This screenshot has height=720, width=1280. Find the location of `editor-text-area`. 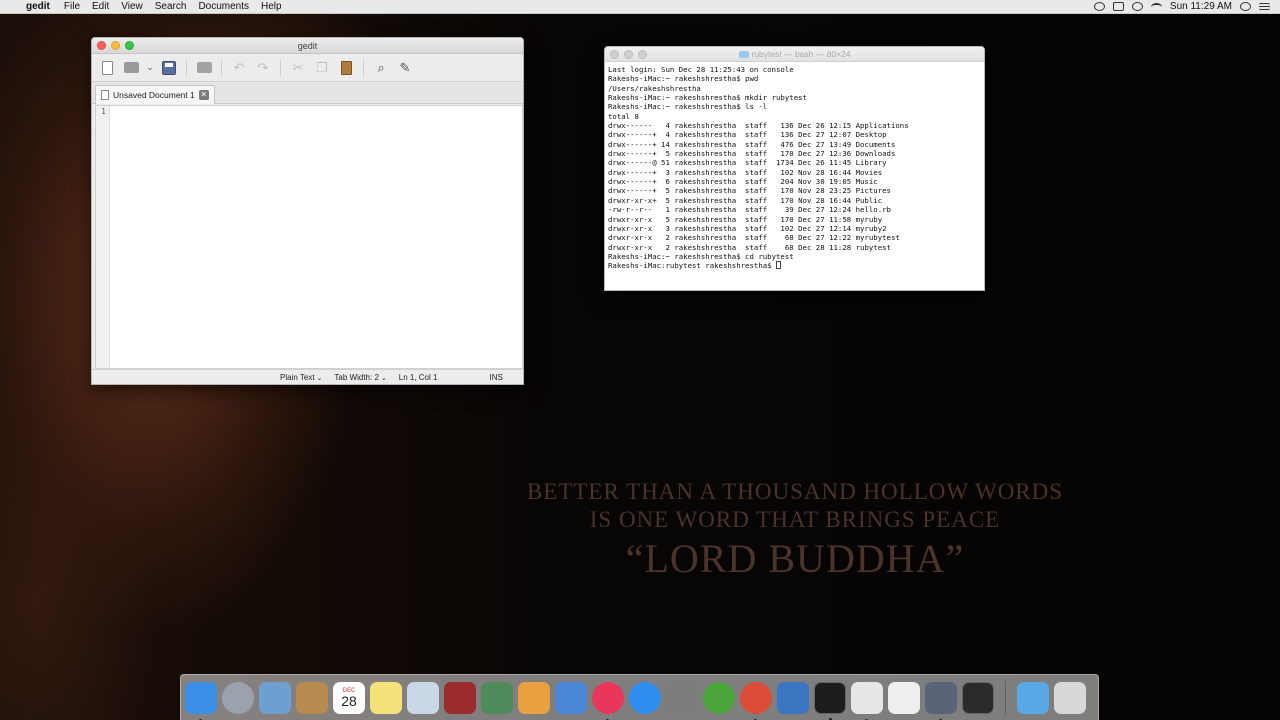

editor-text-area is located at coordinates (316, 237).